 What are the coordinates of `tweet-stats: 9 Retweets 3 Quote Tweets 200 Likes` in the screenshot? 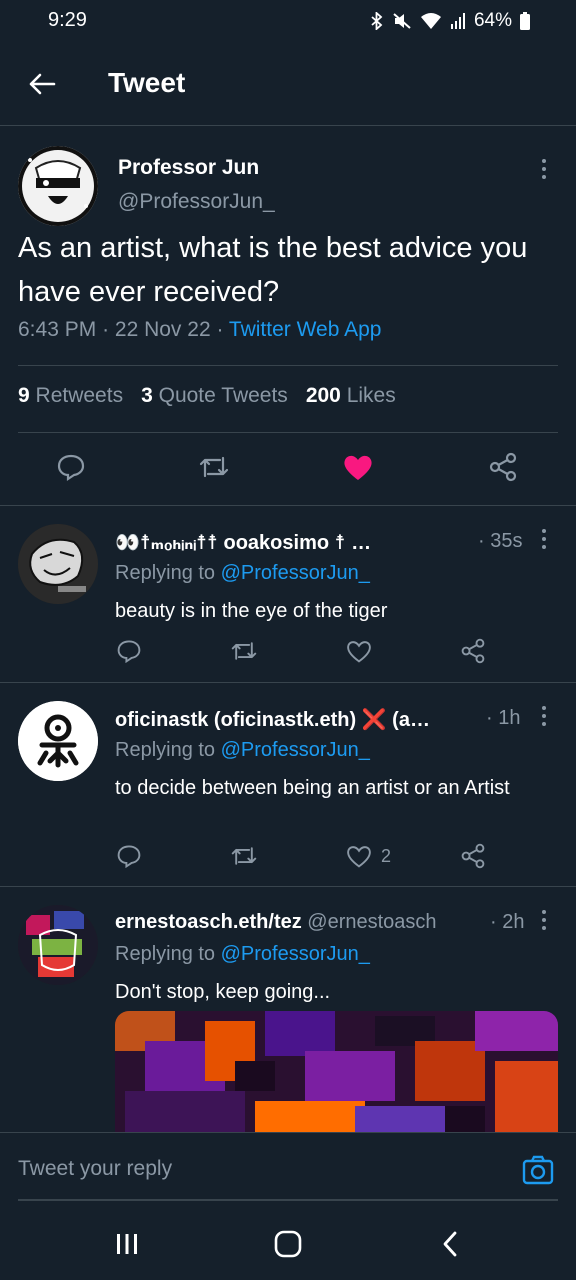 It's located at (207, 396).